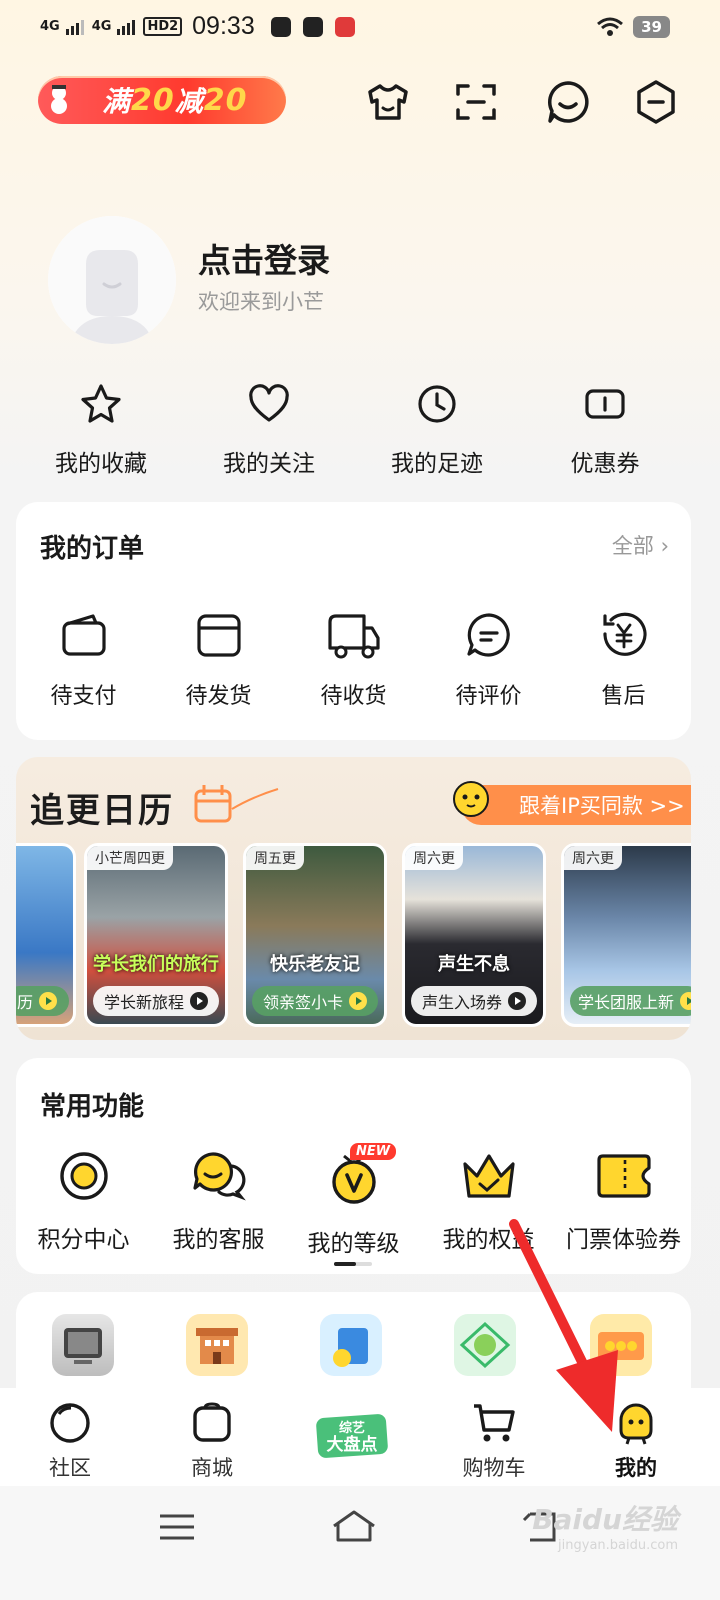 The height and width of the screenshot is (1600, 720). Describe the element at coordinates (269, 430) in the screenshot. I see `quick-link-following: 我的关注` at that location.